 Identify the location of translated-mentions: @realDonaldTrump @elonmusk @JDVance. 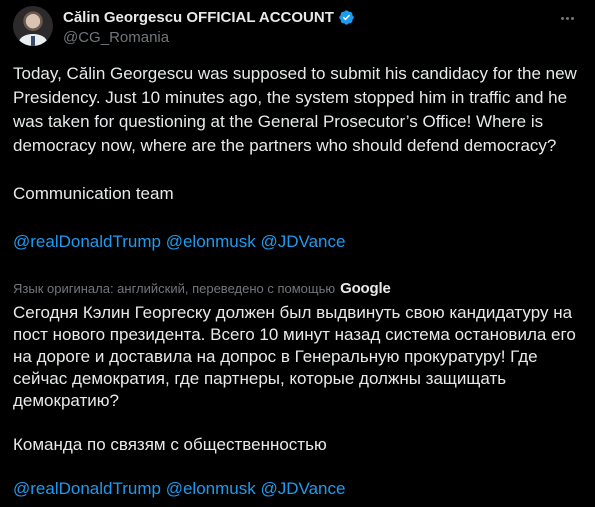
(300, 489).